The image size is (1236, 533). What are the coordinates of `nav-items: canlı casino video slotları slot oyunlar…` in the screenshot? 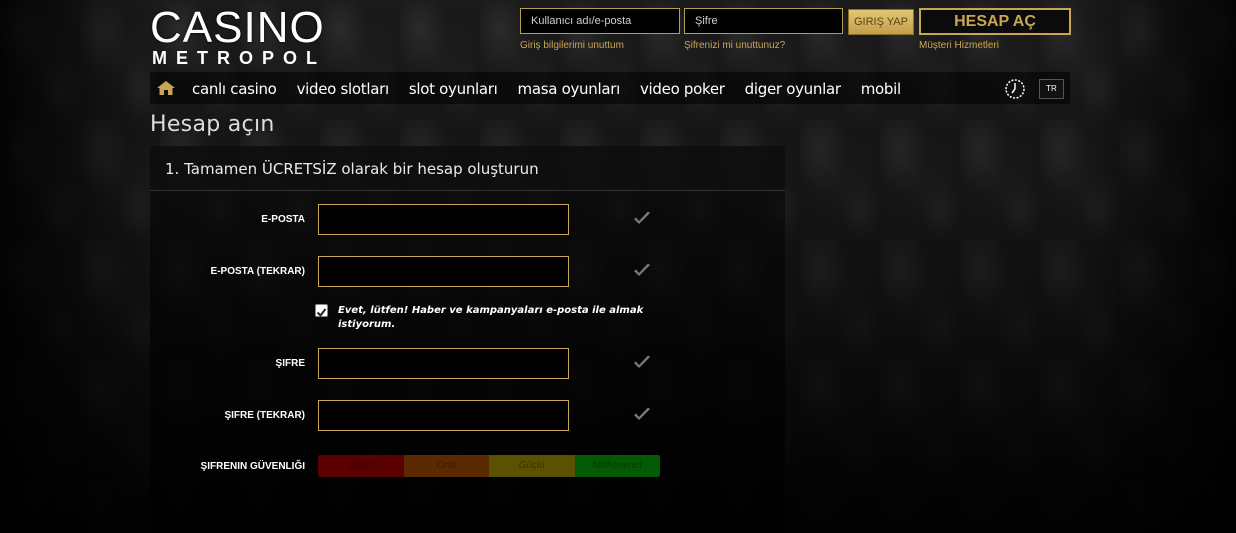 It's located at (556, 88).